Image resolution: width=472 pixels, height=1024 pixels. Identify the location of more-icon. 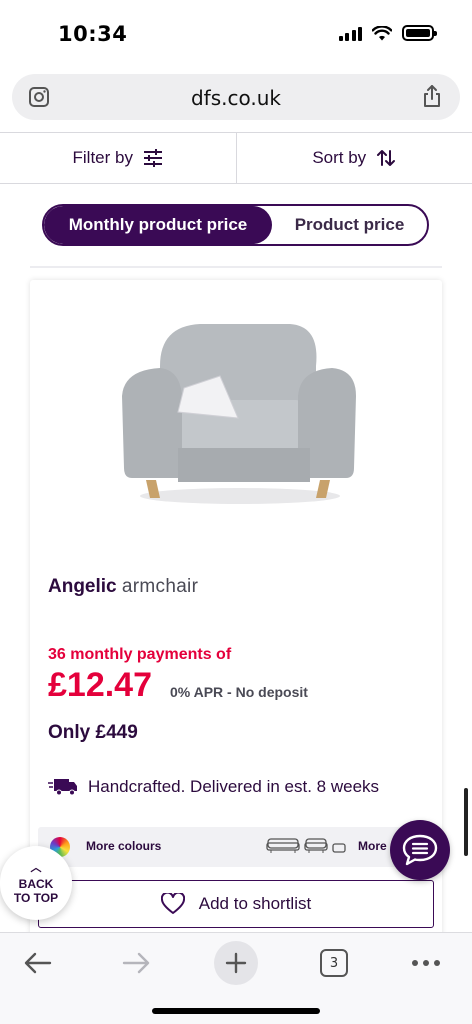
(426, 963).